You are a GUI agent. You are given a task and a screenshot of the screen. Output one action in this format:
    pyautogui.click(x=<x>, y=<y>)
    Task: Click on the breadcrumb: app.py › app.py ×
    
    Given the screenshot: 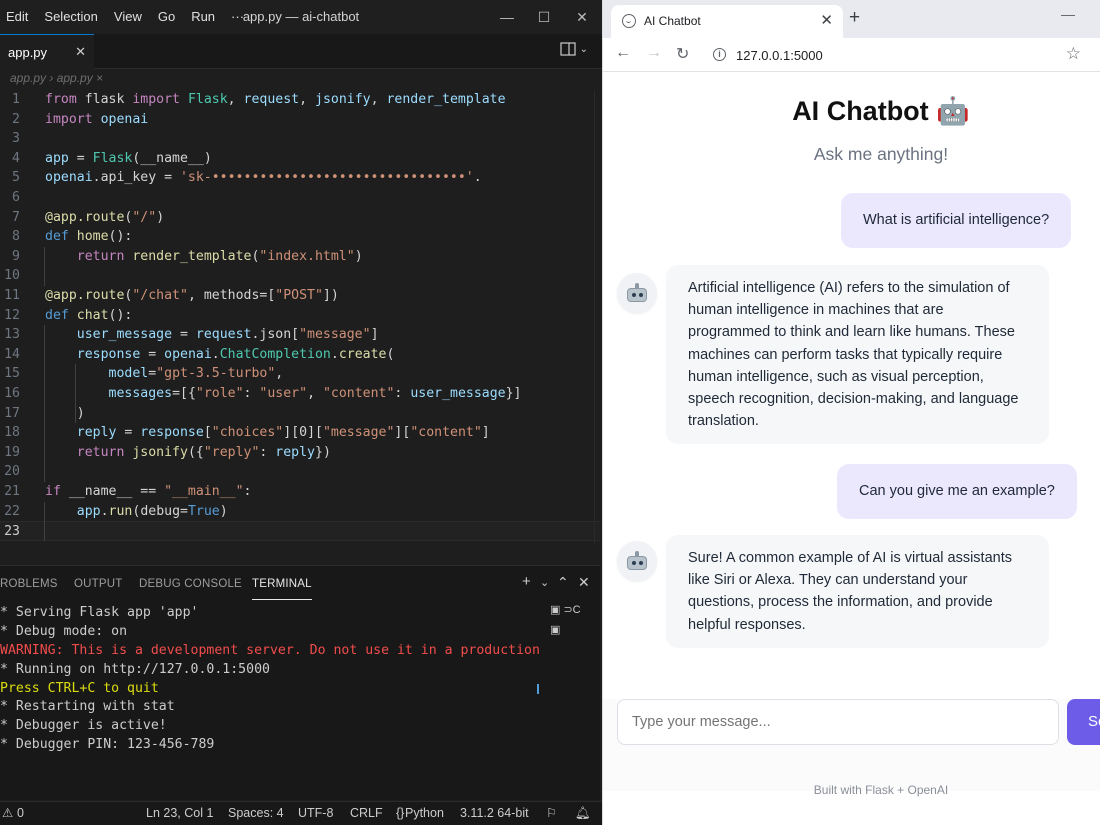 What is the action you would take?
    pyautogui.click(x=56, y=80)
    